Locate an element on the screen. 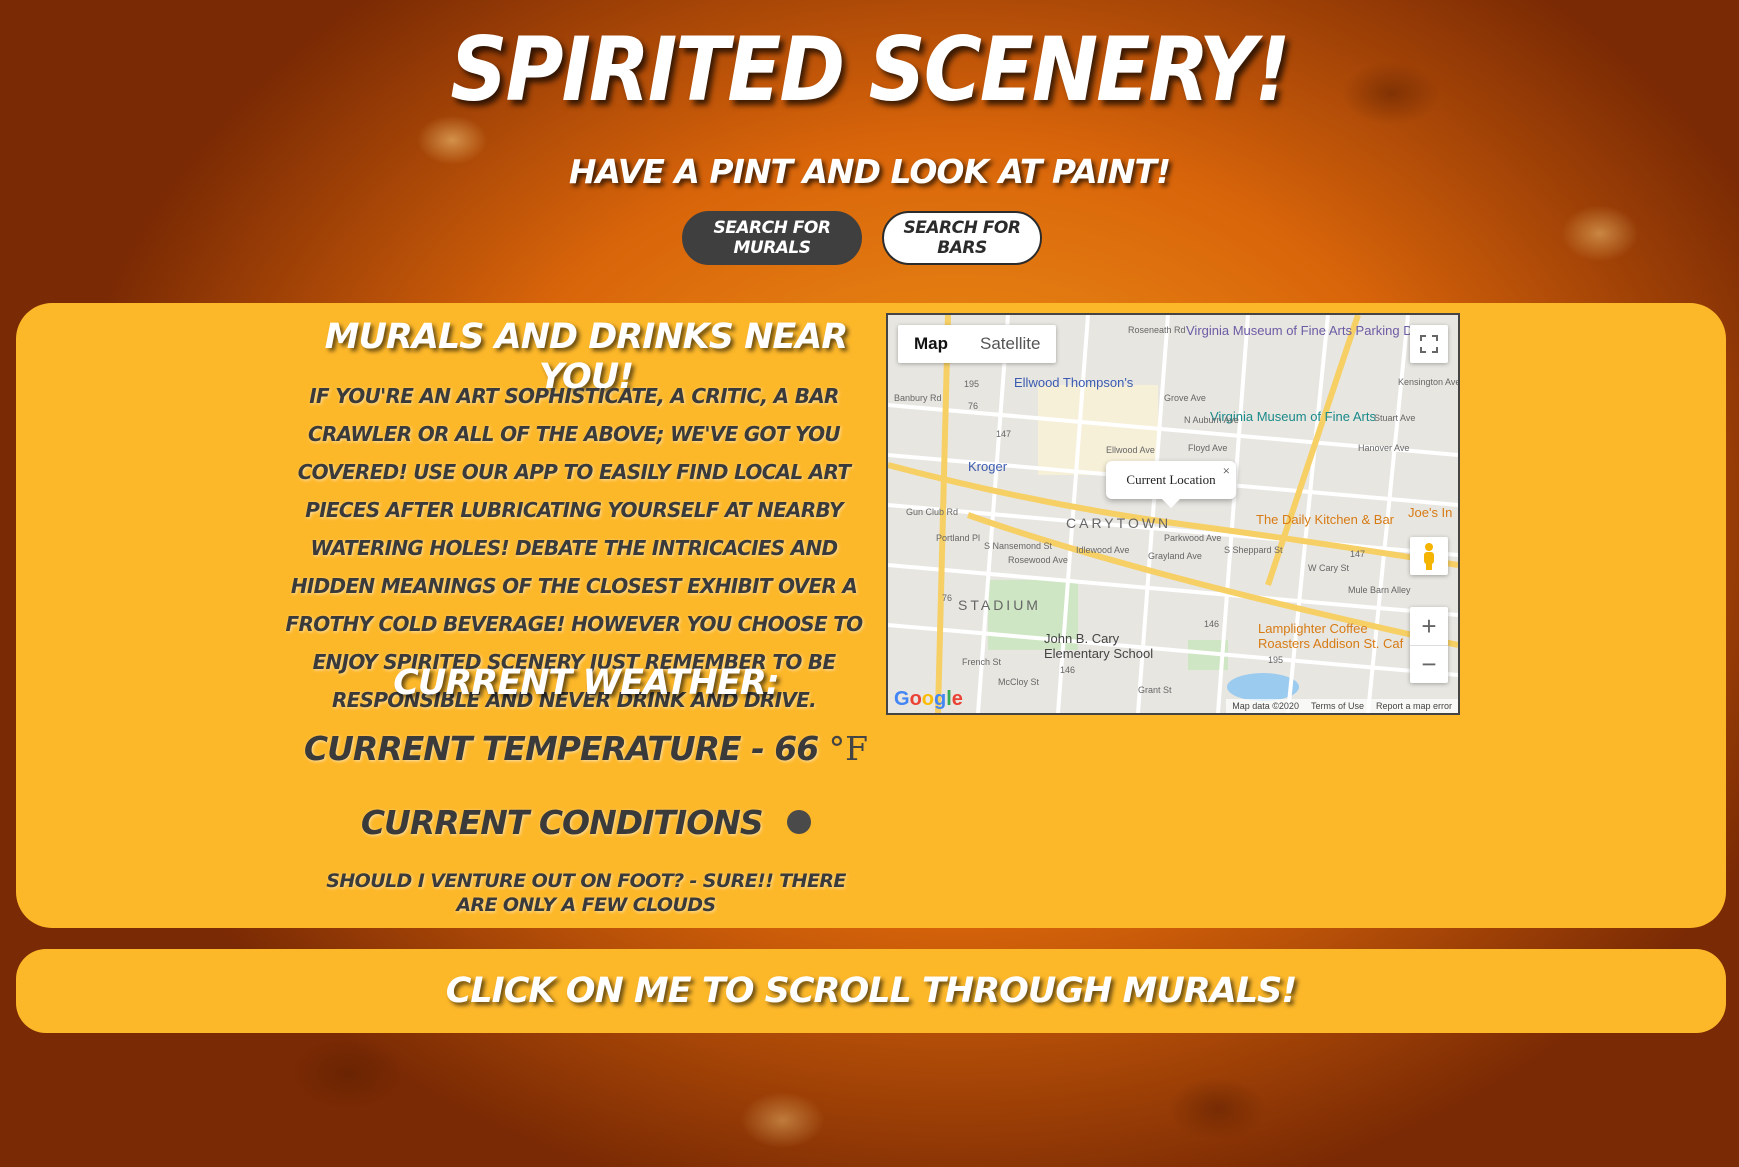 Image resolution: width=1739 pixels, height=1167 pixels. report-error-link: Report a map error is located at coordinates (1414, 706).